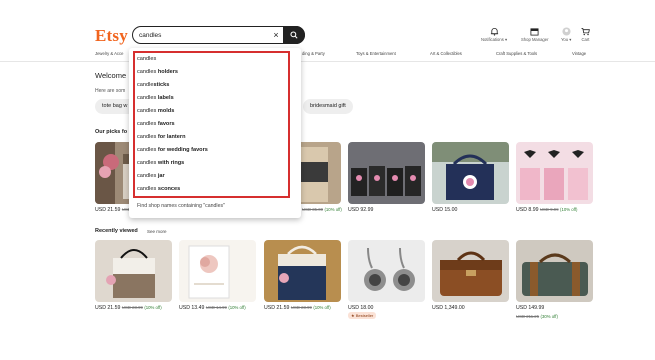 The width and height of the screenshot is (655, 360). Describe the element at coordinates (376, 53) in the screenshot. I see `category-link: Toys & Entertainment` at that location.